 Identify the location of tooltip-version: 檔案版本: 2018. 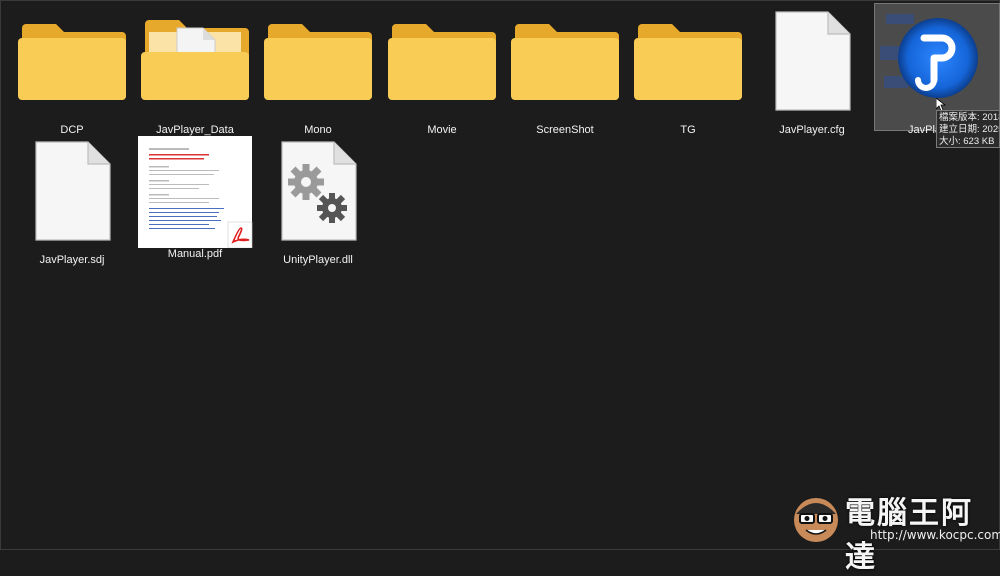
(969, 117).